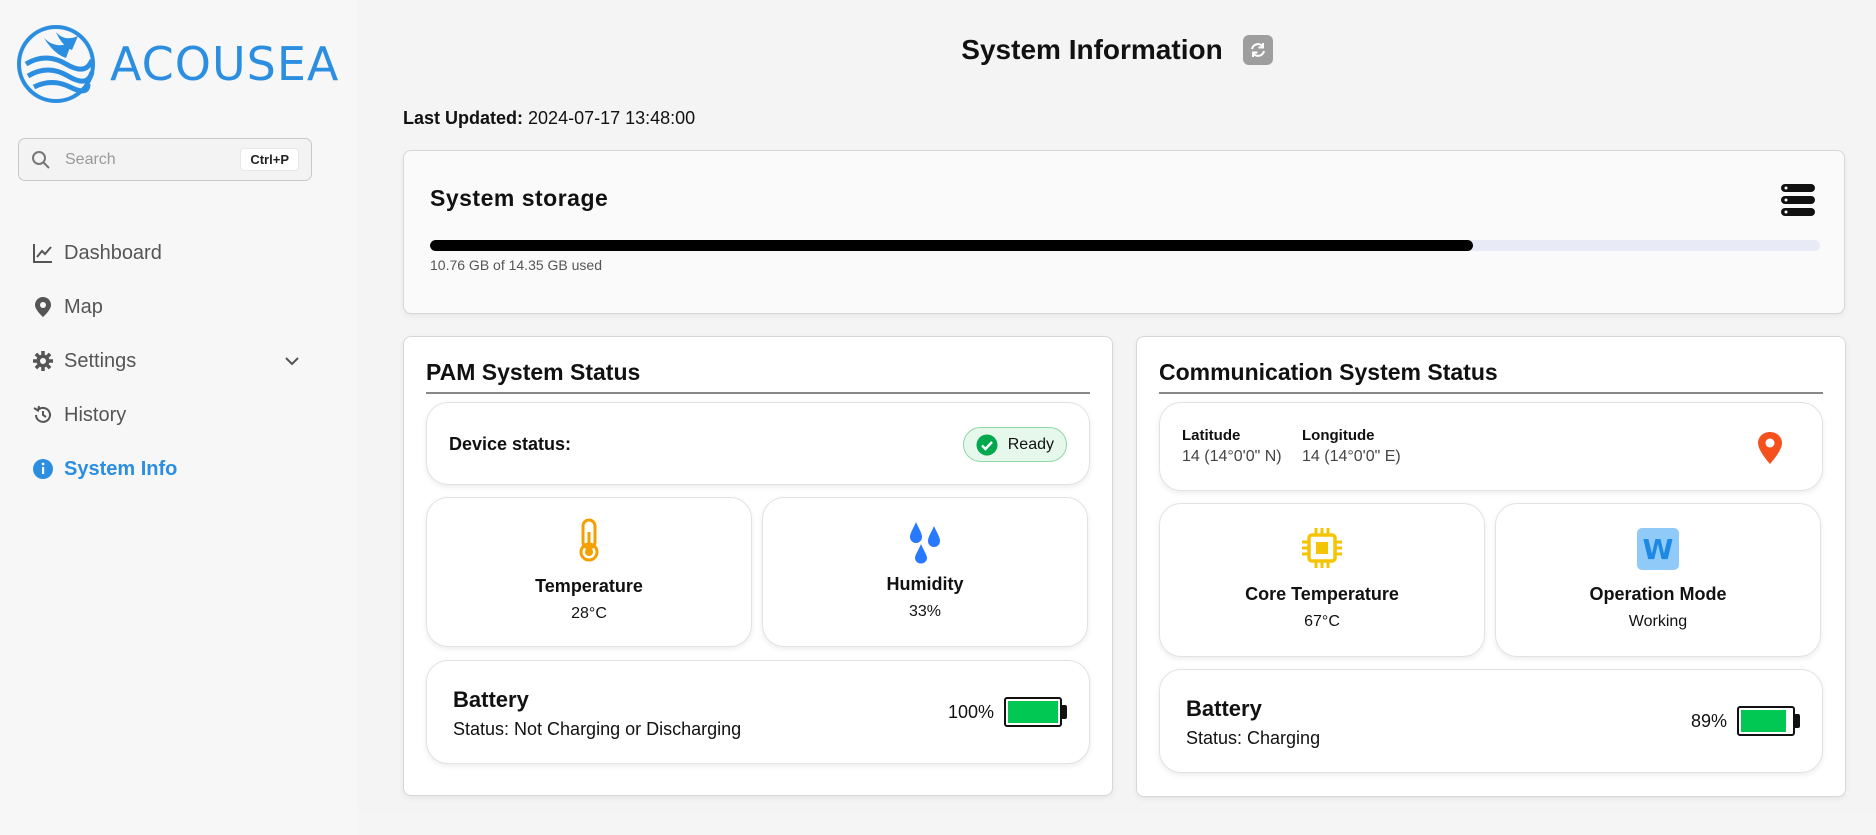 This screenshot has height=835, width=1876. What do you see at coordinates (589, 540) in the screenshot?
I see `thermometer-icon` at bounding box center [589, 540].